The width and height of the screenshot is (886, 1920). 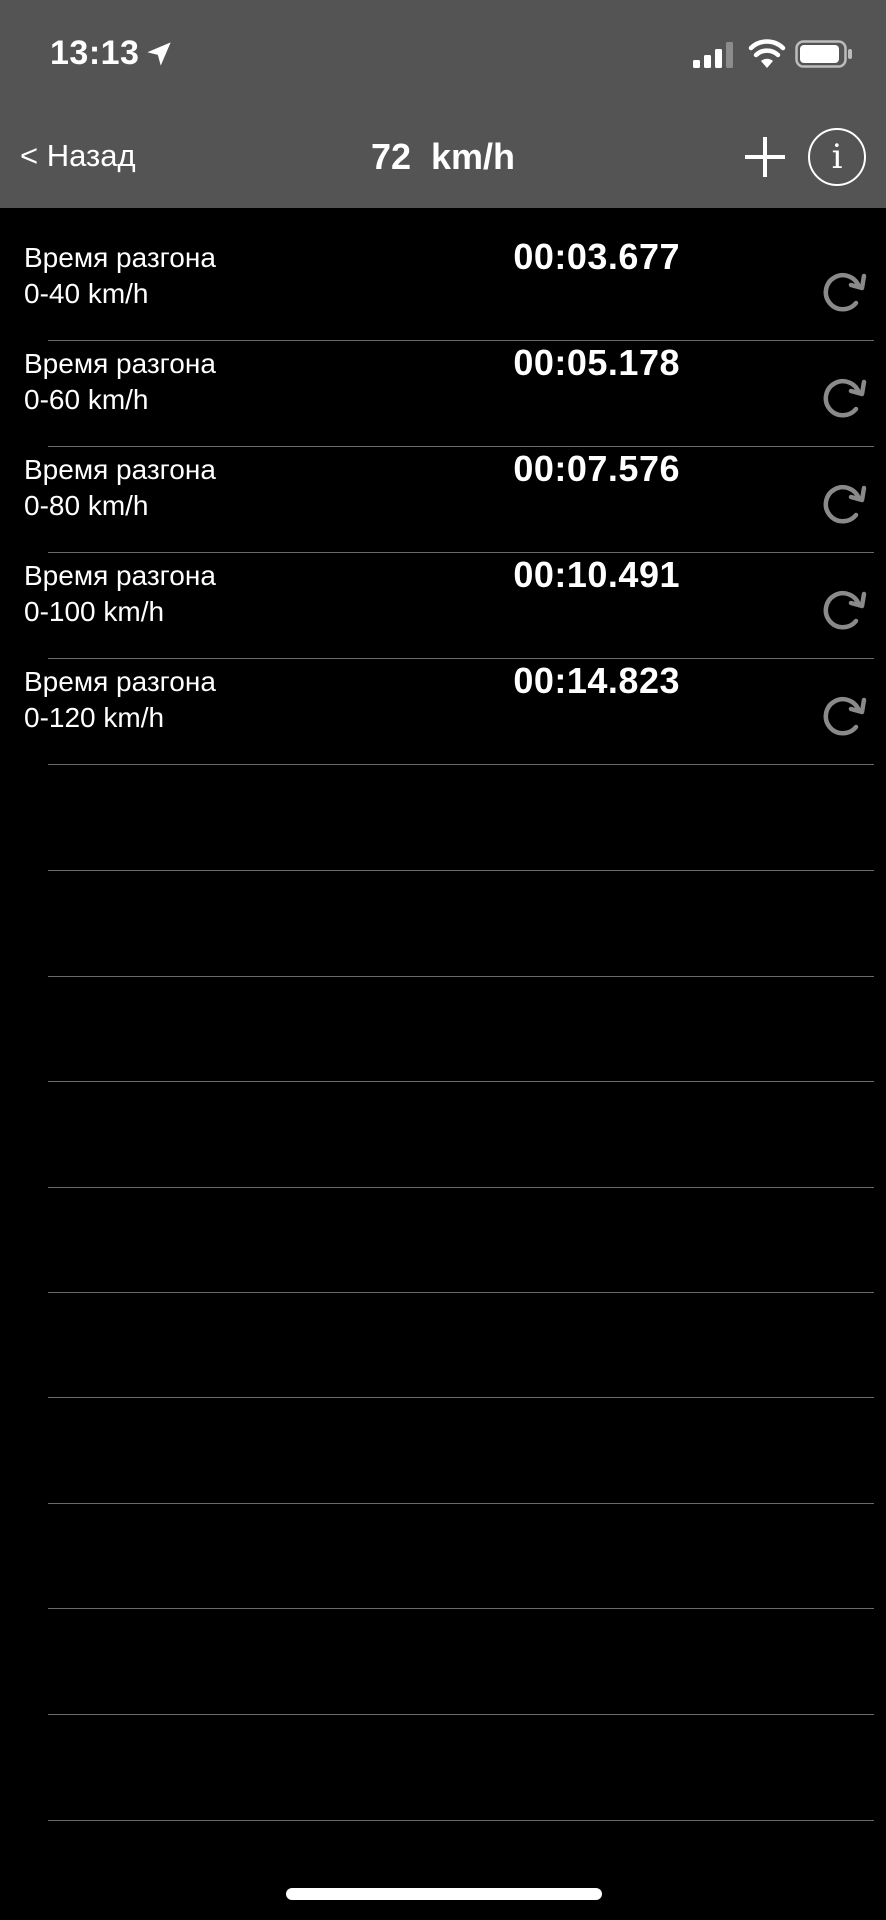 What do you see at coordinates (596, 468) in the screenshot?
I see `row-time: 00:07.576` at bounding box center [596, 468].